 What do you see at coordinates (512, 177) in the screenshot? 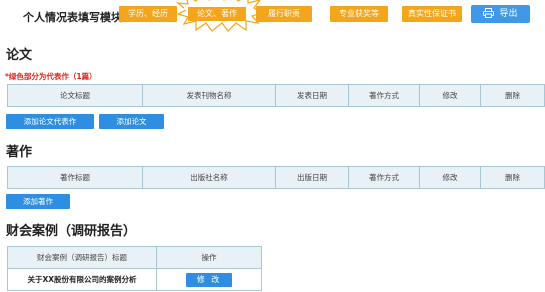
I see `col-book-delete: 删除` at bounding box center [512, 177].